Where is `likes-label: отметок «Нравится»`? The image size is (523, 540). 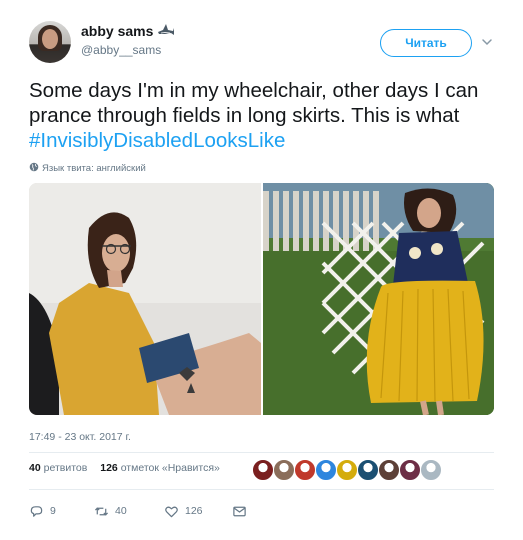 likes-label: отметок «Нравится» is located at coordinates (170, 468).